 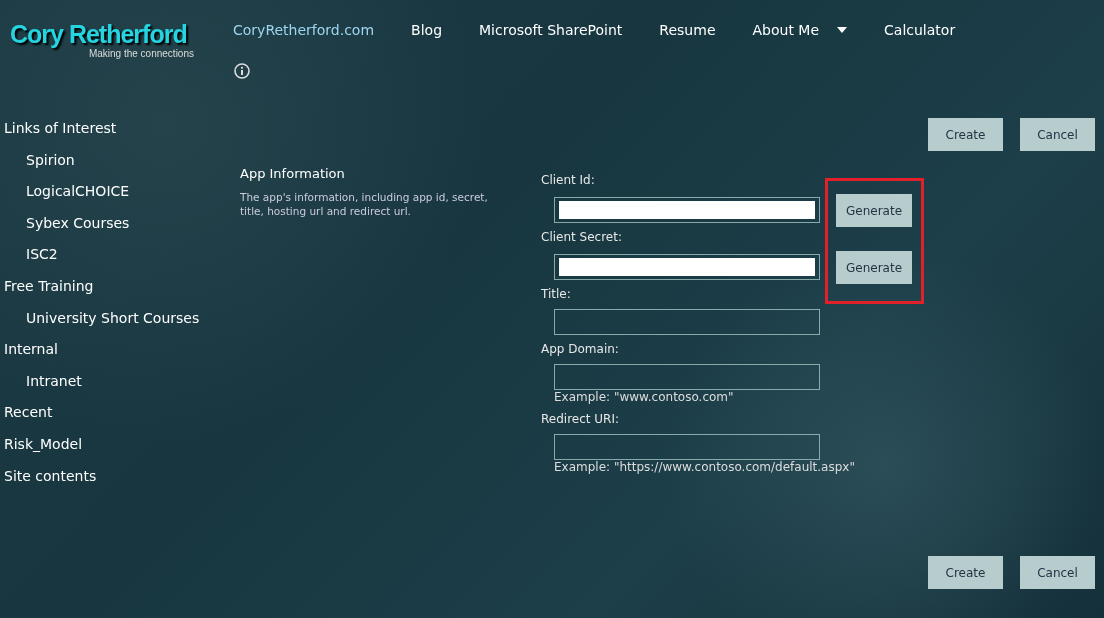 I want to click on section-title: App Information, so click(x=293, y=173).